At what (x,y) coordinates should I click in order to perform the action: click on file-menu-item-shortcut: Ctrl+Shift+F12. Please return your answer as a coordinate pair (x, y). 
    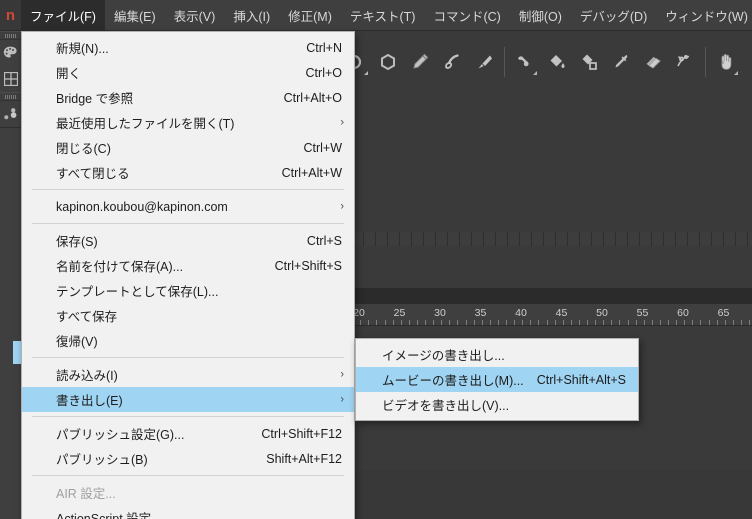
    Looking at the image, I should click on (301, 433).